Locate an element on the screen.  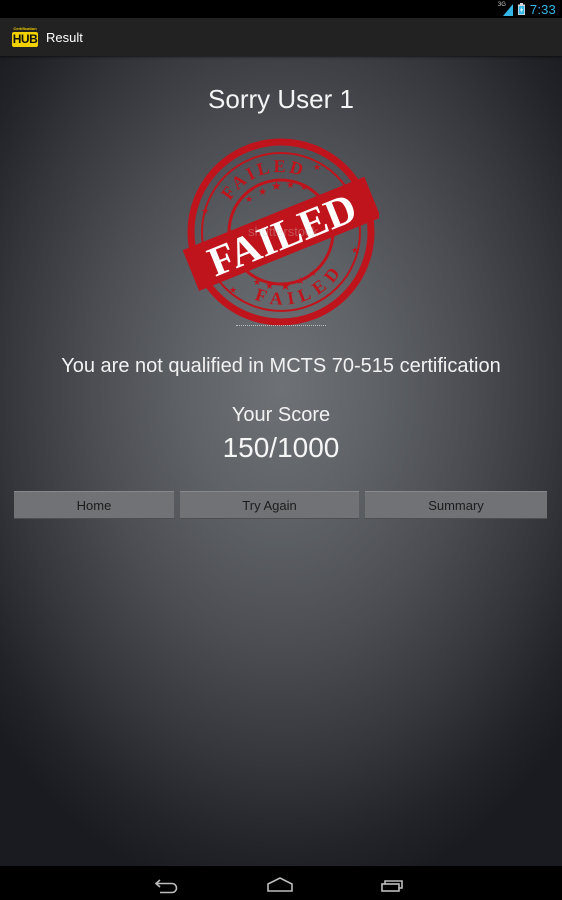
recent-apps-icon is located at coordinates (392, 884).